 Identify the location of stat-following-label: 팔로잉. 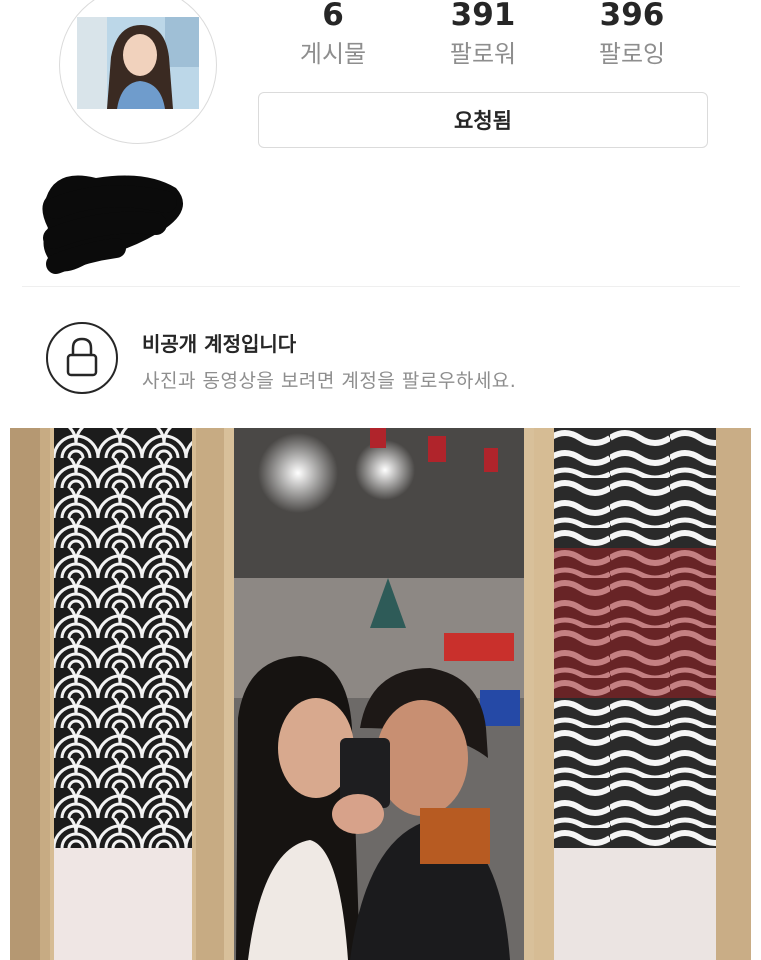
(632, 54).